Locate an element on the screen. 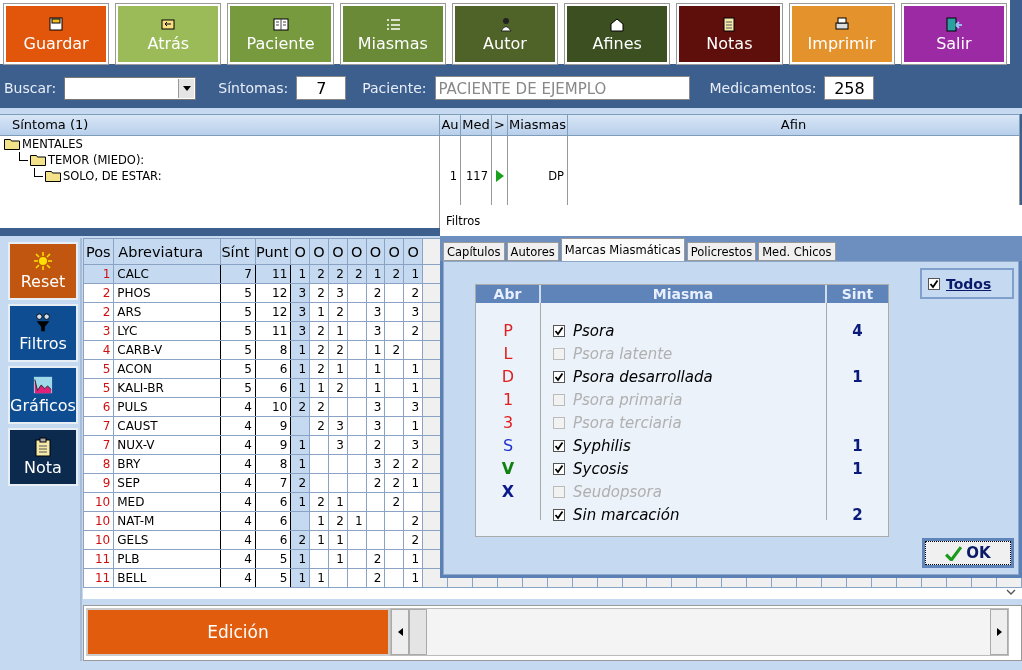  tab: Capítulos is located at coordinates (474, 251).